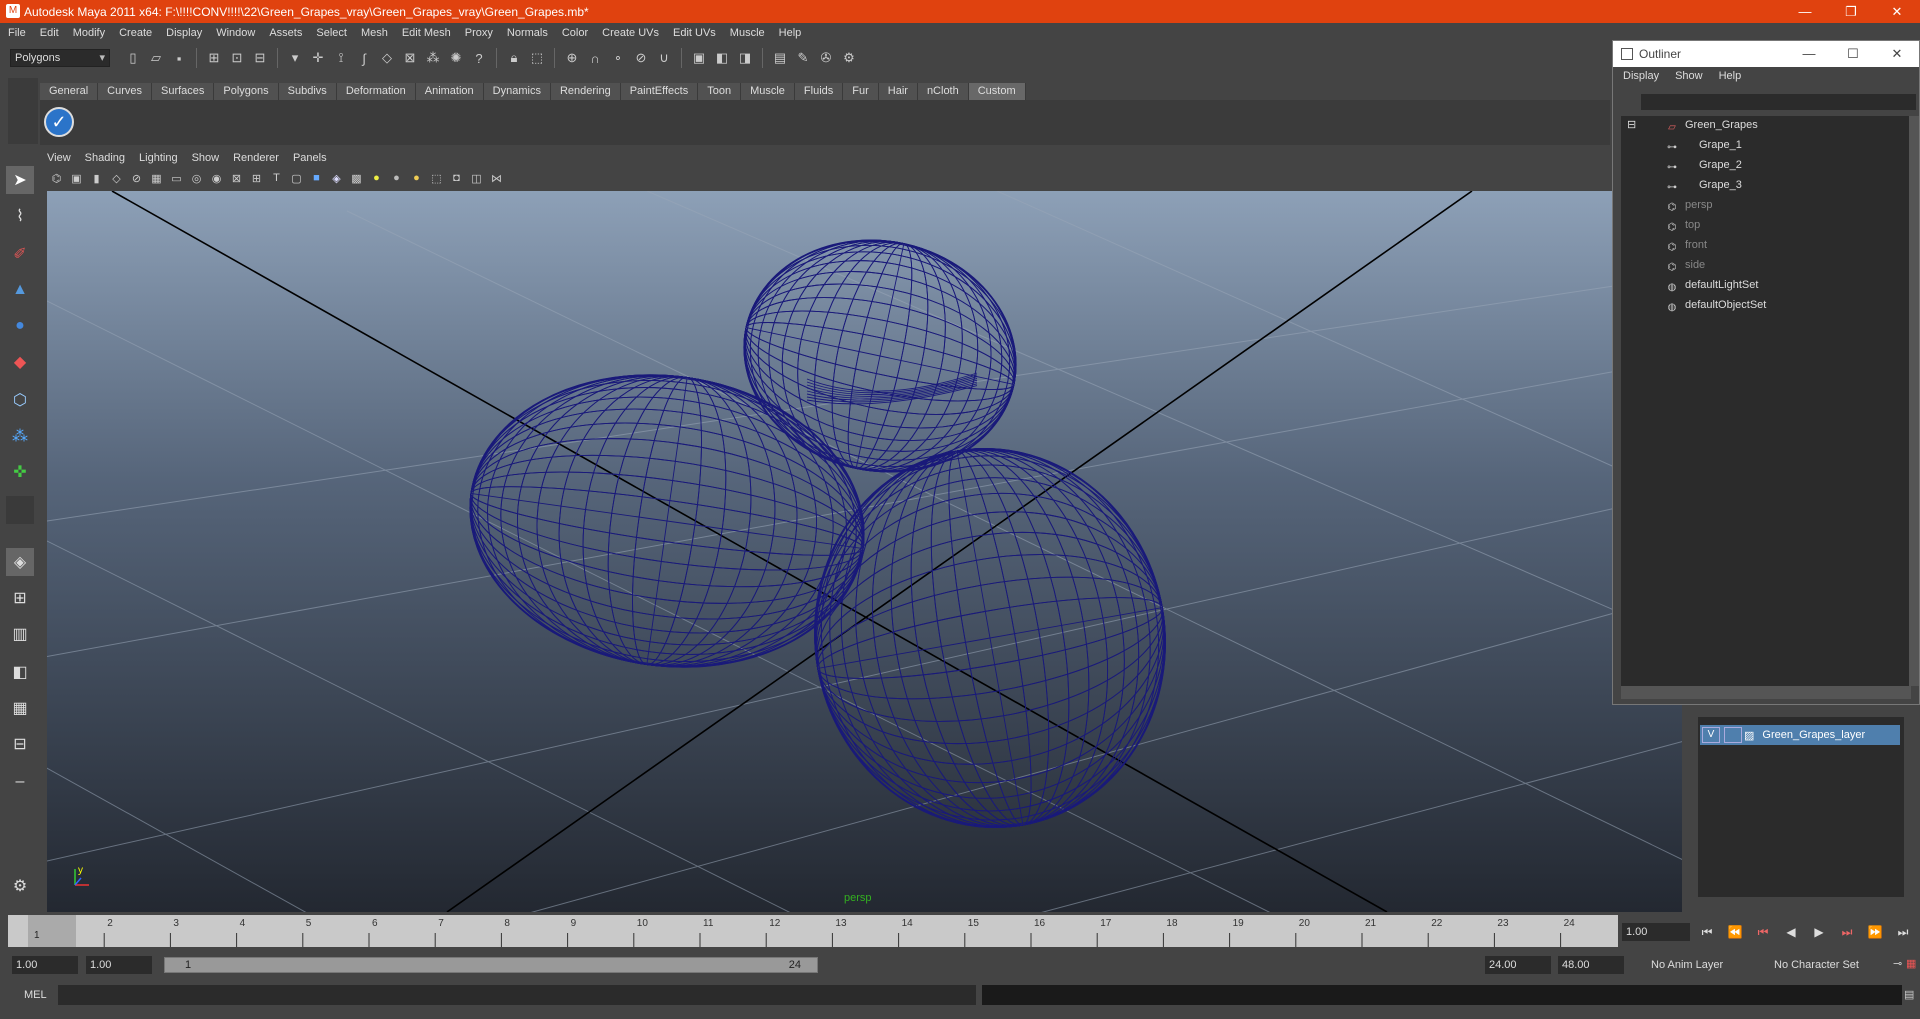  I want to click on menu-file: File, so click(17, 33).